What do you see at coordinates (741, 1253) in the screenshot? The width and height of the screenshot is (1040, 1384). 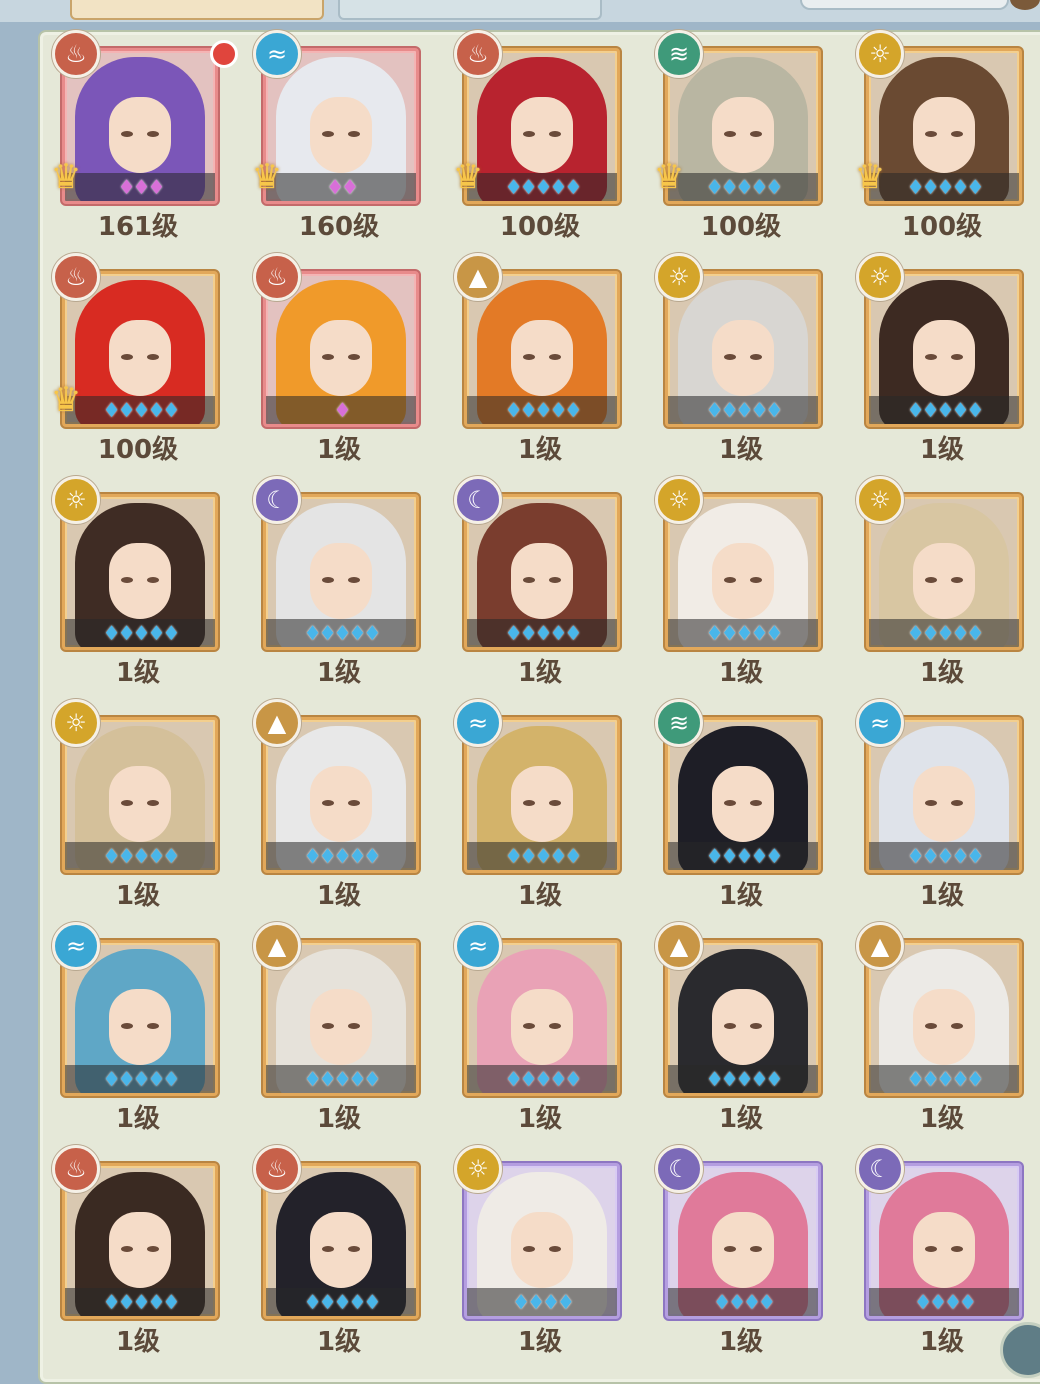 I see `character-card: ♦♦♦♦ ☾ 1级` at bounding box center [741, 1253].